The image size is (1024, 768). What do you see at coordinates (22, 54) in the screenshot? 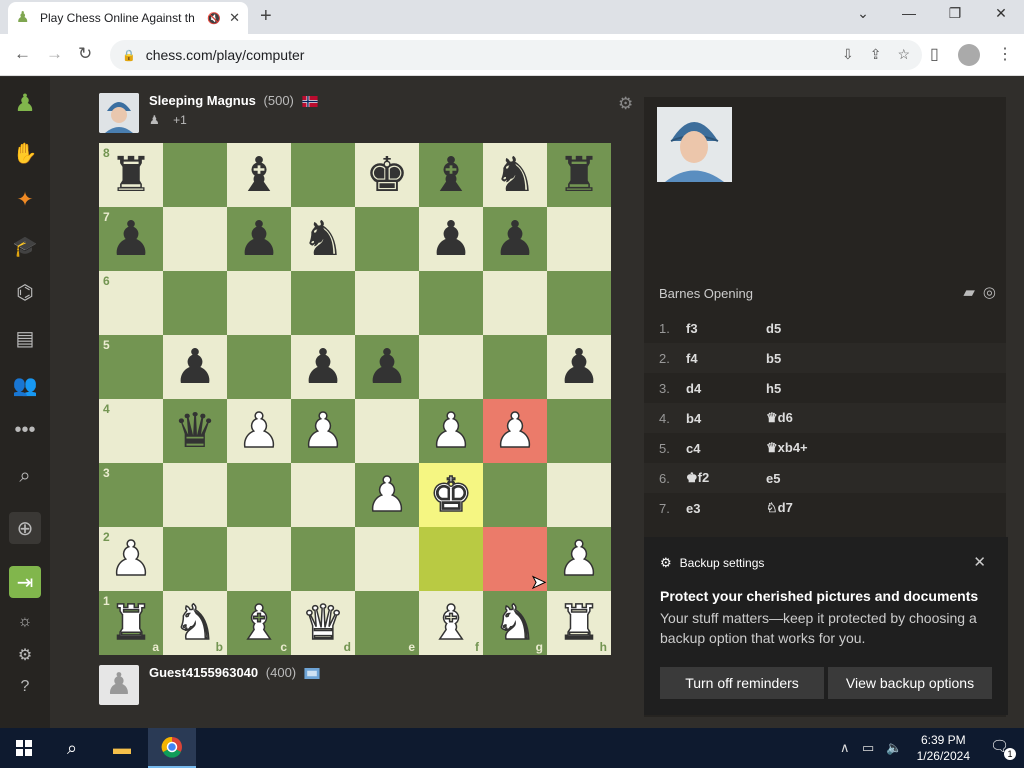
I see `back-icon: ←` at bounding box center [22, 54].